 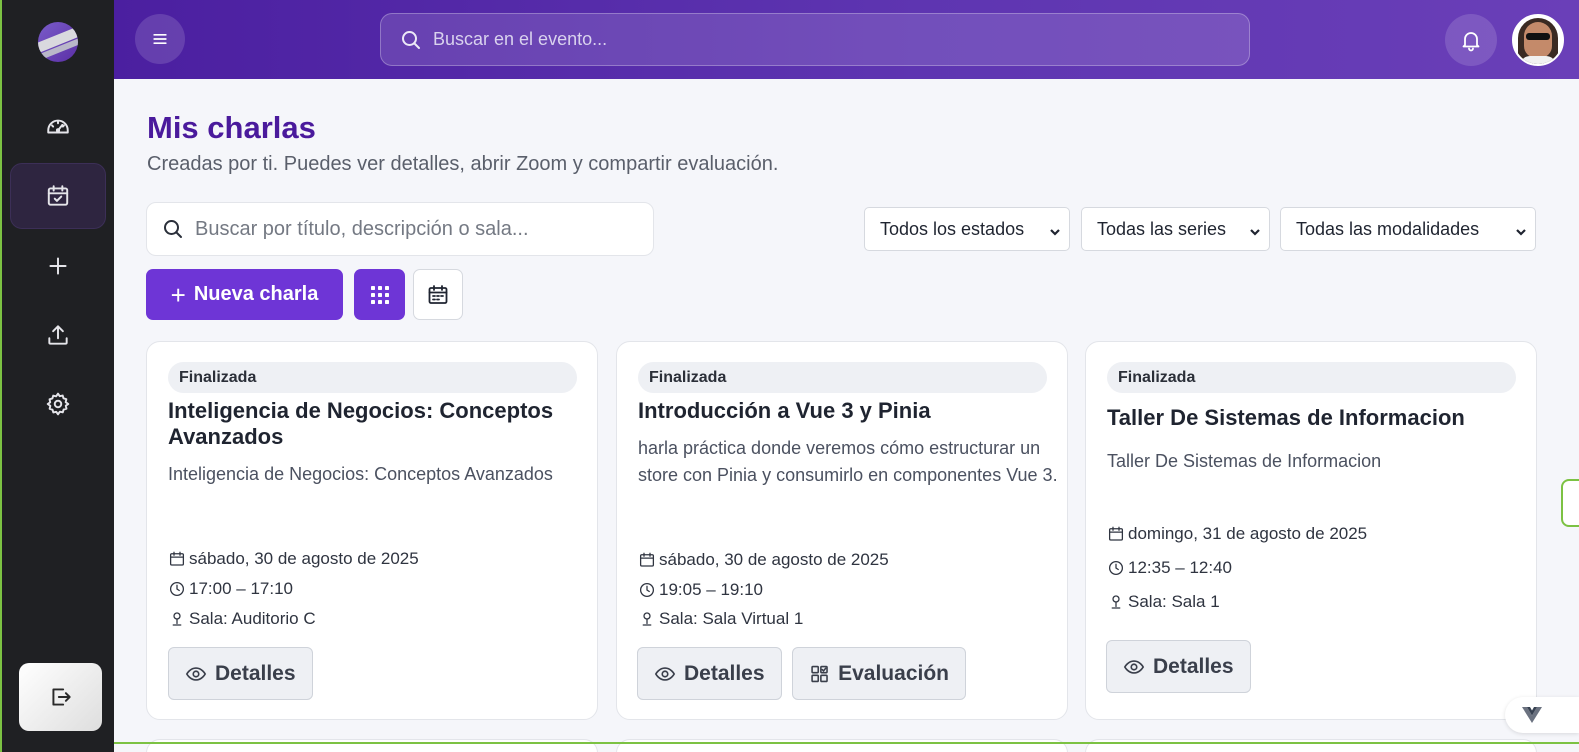 I want to click on notifications-button, so click(x=1471, y=40).